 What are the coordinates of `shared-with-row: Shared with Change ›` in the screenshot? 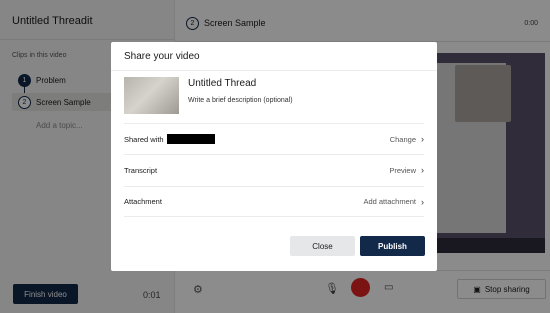 It's located at (274, 138).